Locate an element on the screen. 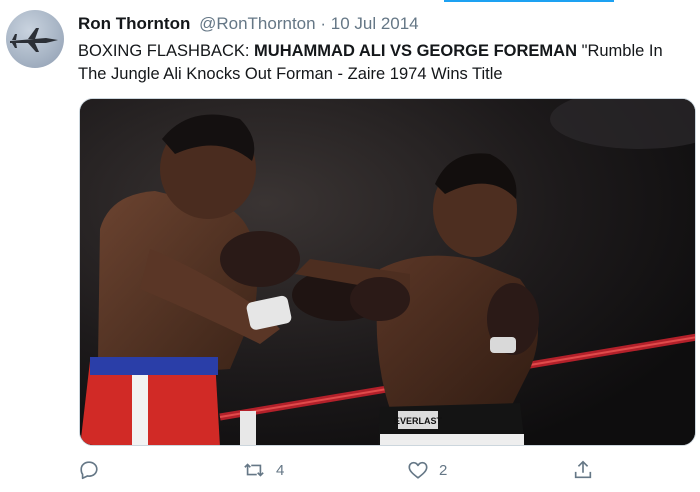  reply-button is located at coordinates (89, 470).